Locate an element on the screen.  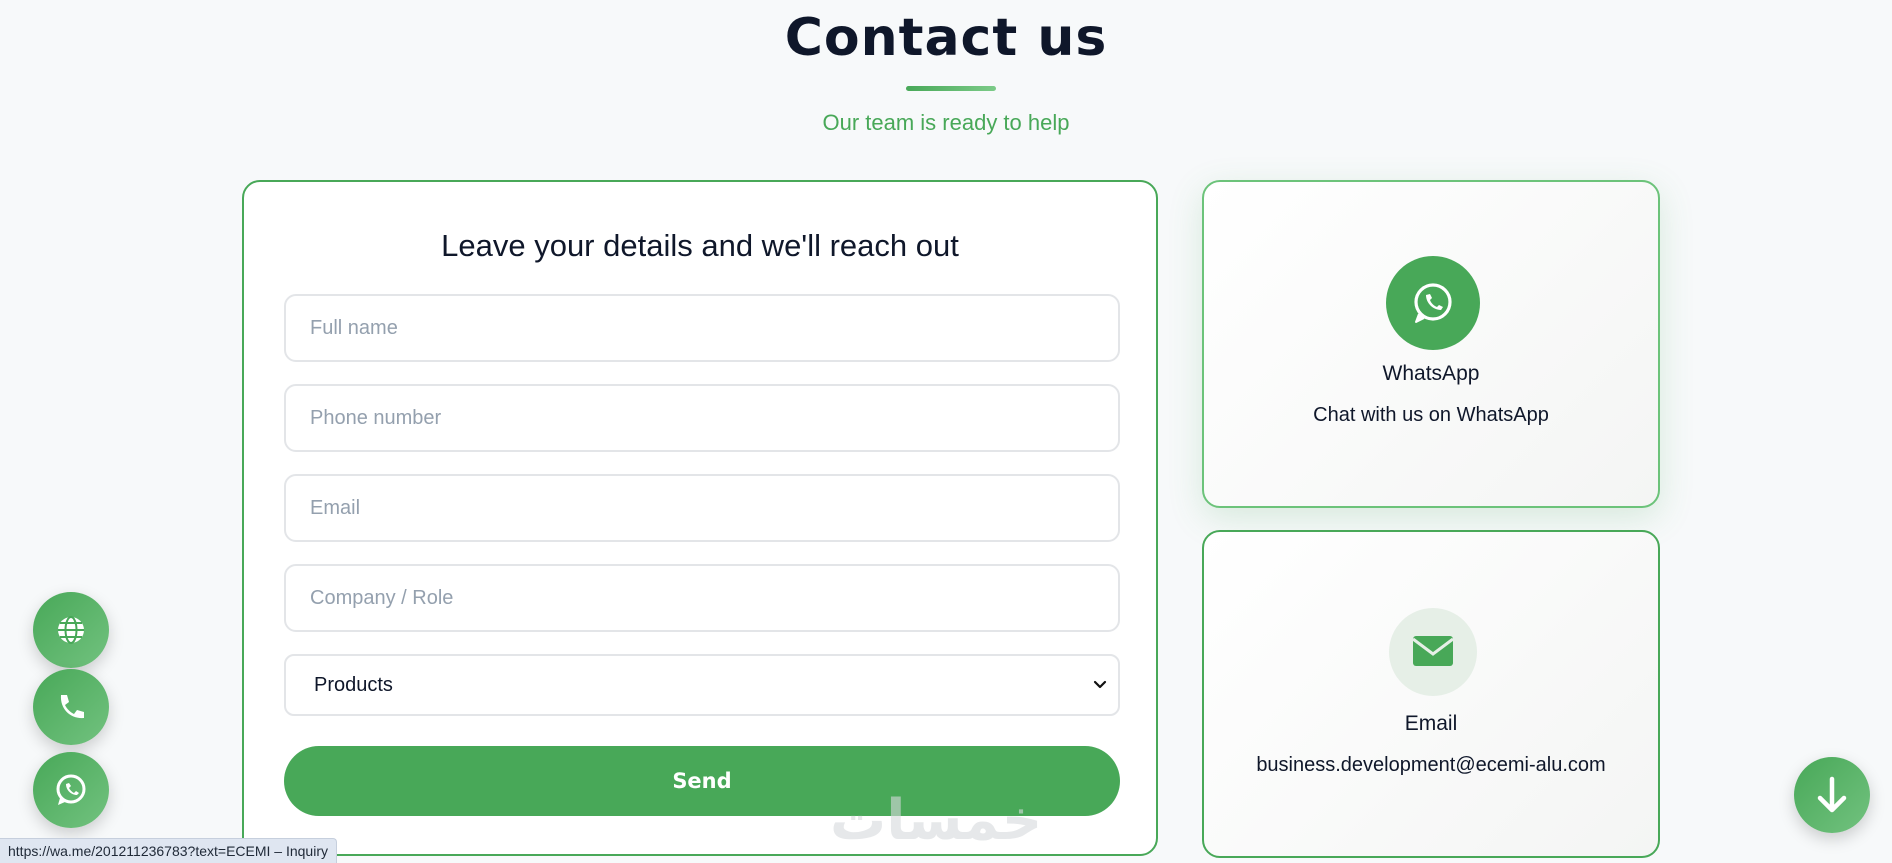
phone-icon is located at coordinates (72, 707).